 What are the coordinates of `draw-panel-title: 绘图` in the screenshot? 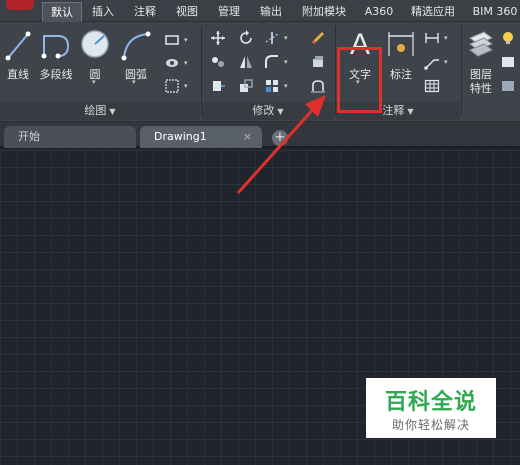 It's located at (95, 110).